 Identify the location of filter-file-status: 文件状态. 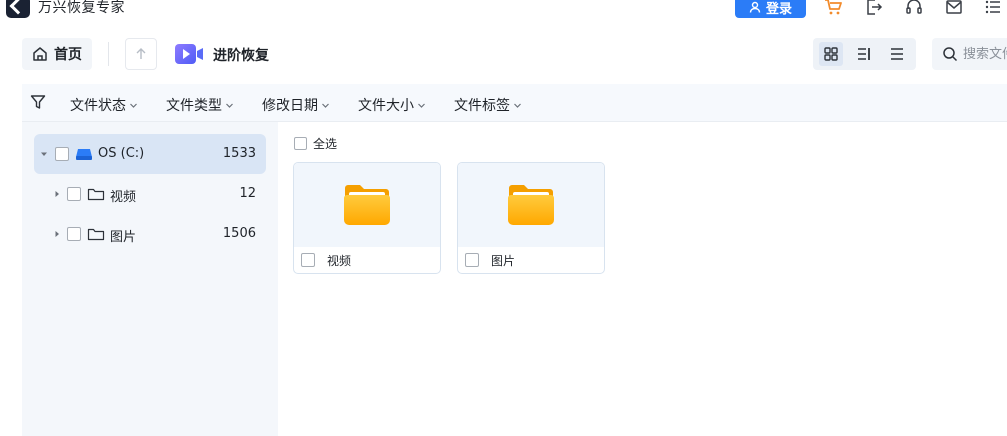
(104, 105).